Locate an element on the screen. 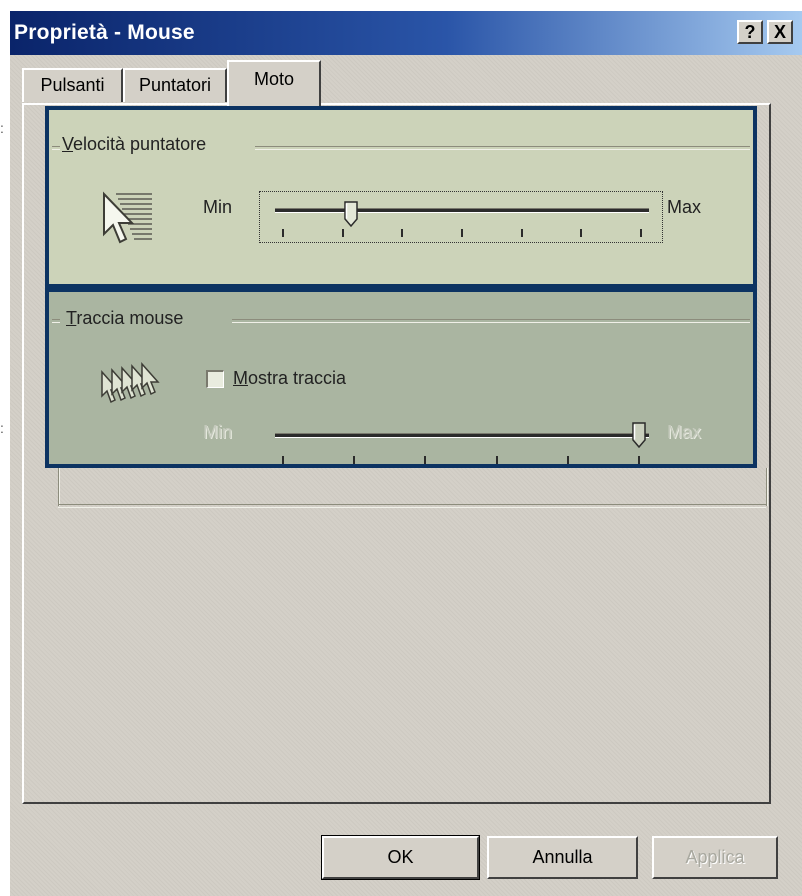 The width and height of the screenshot is (802, 896). trail-length-slider is located at coordinates (461, 442).